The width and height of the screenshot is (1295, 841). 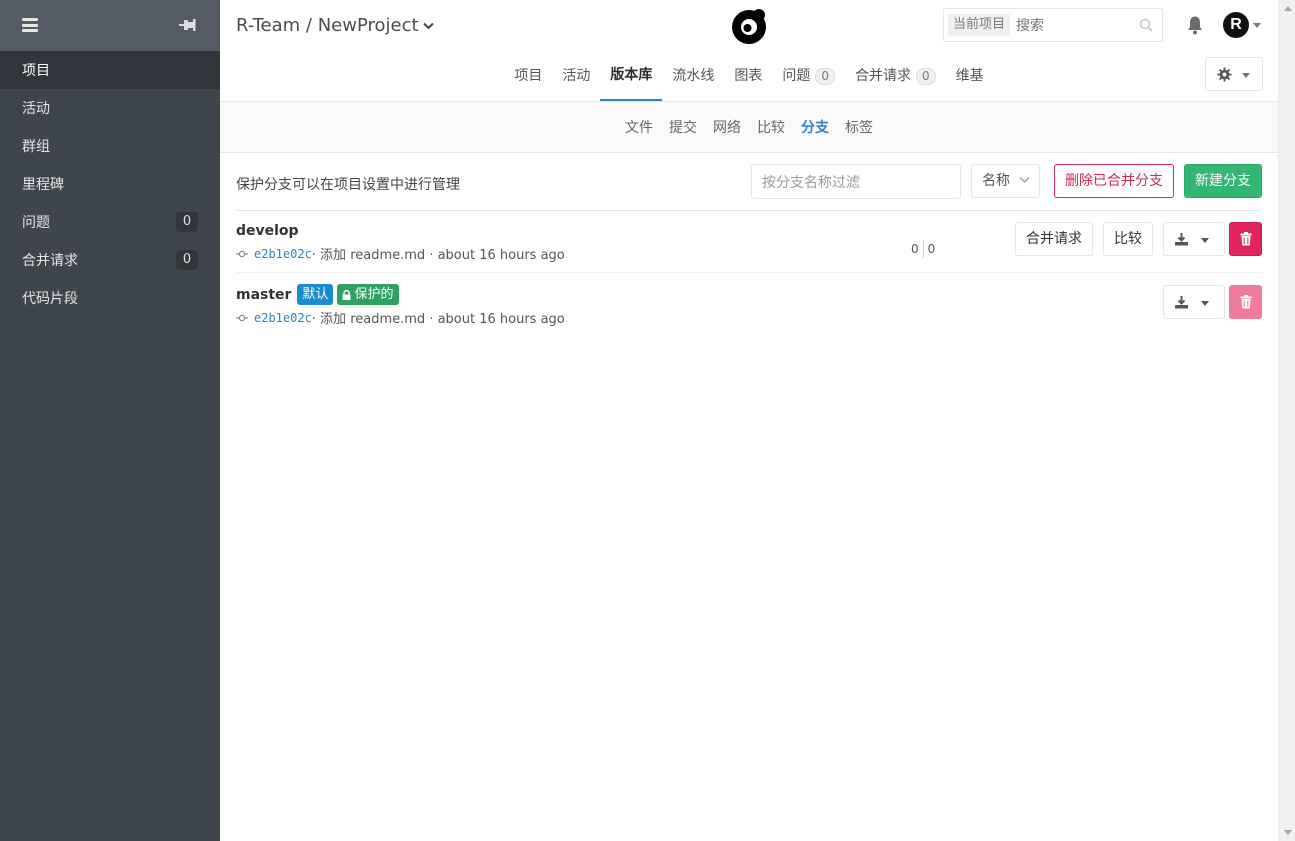 I want to click on sidebar-item-issues: 问题 0, so click(x=110, y=222).